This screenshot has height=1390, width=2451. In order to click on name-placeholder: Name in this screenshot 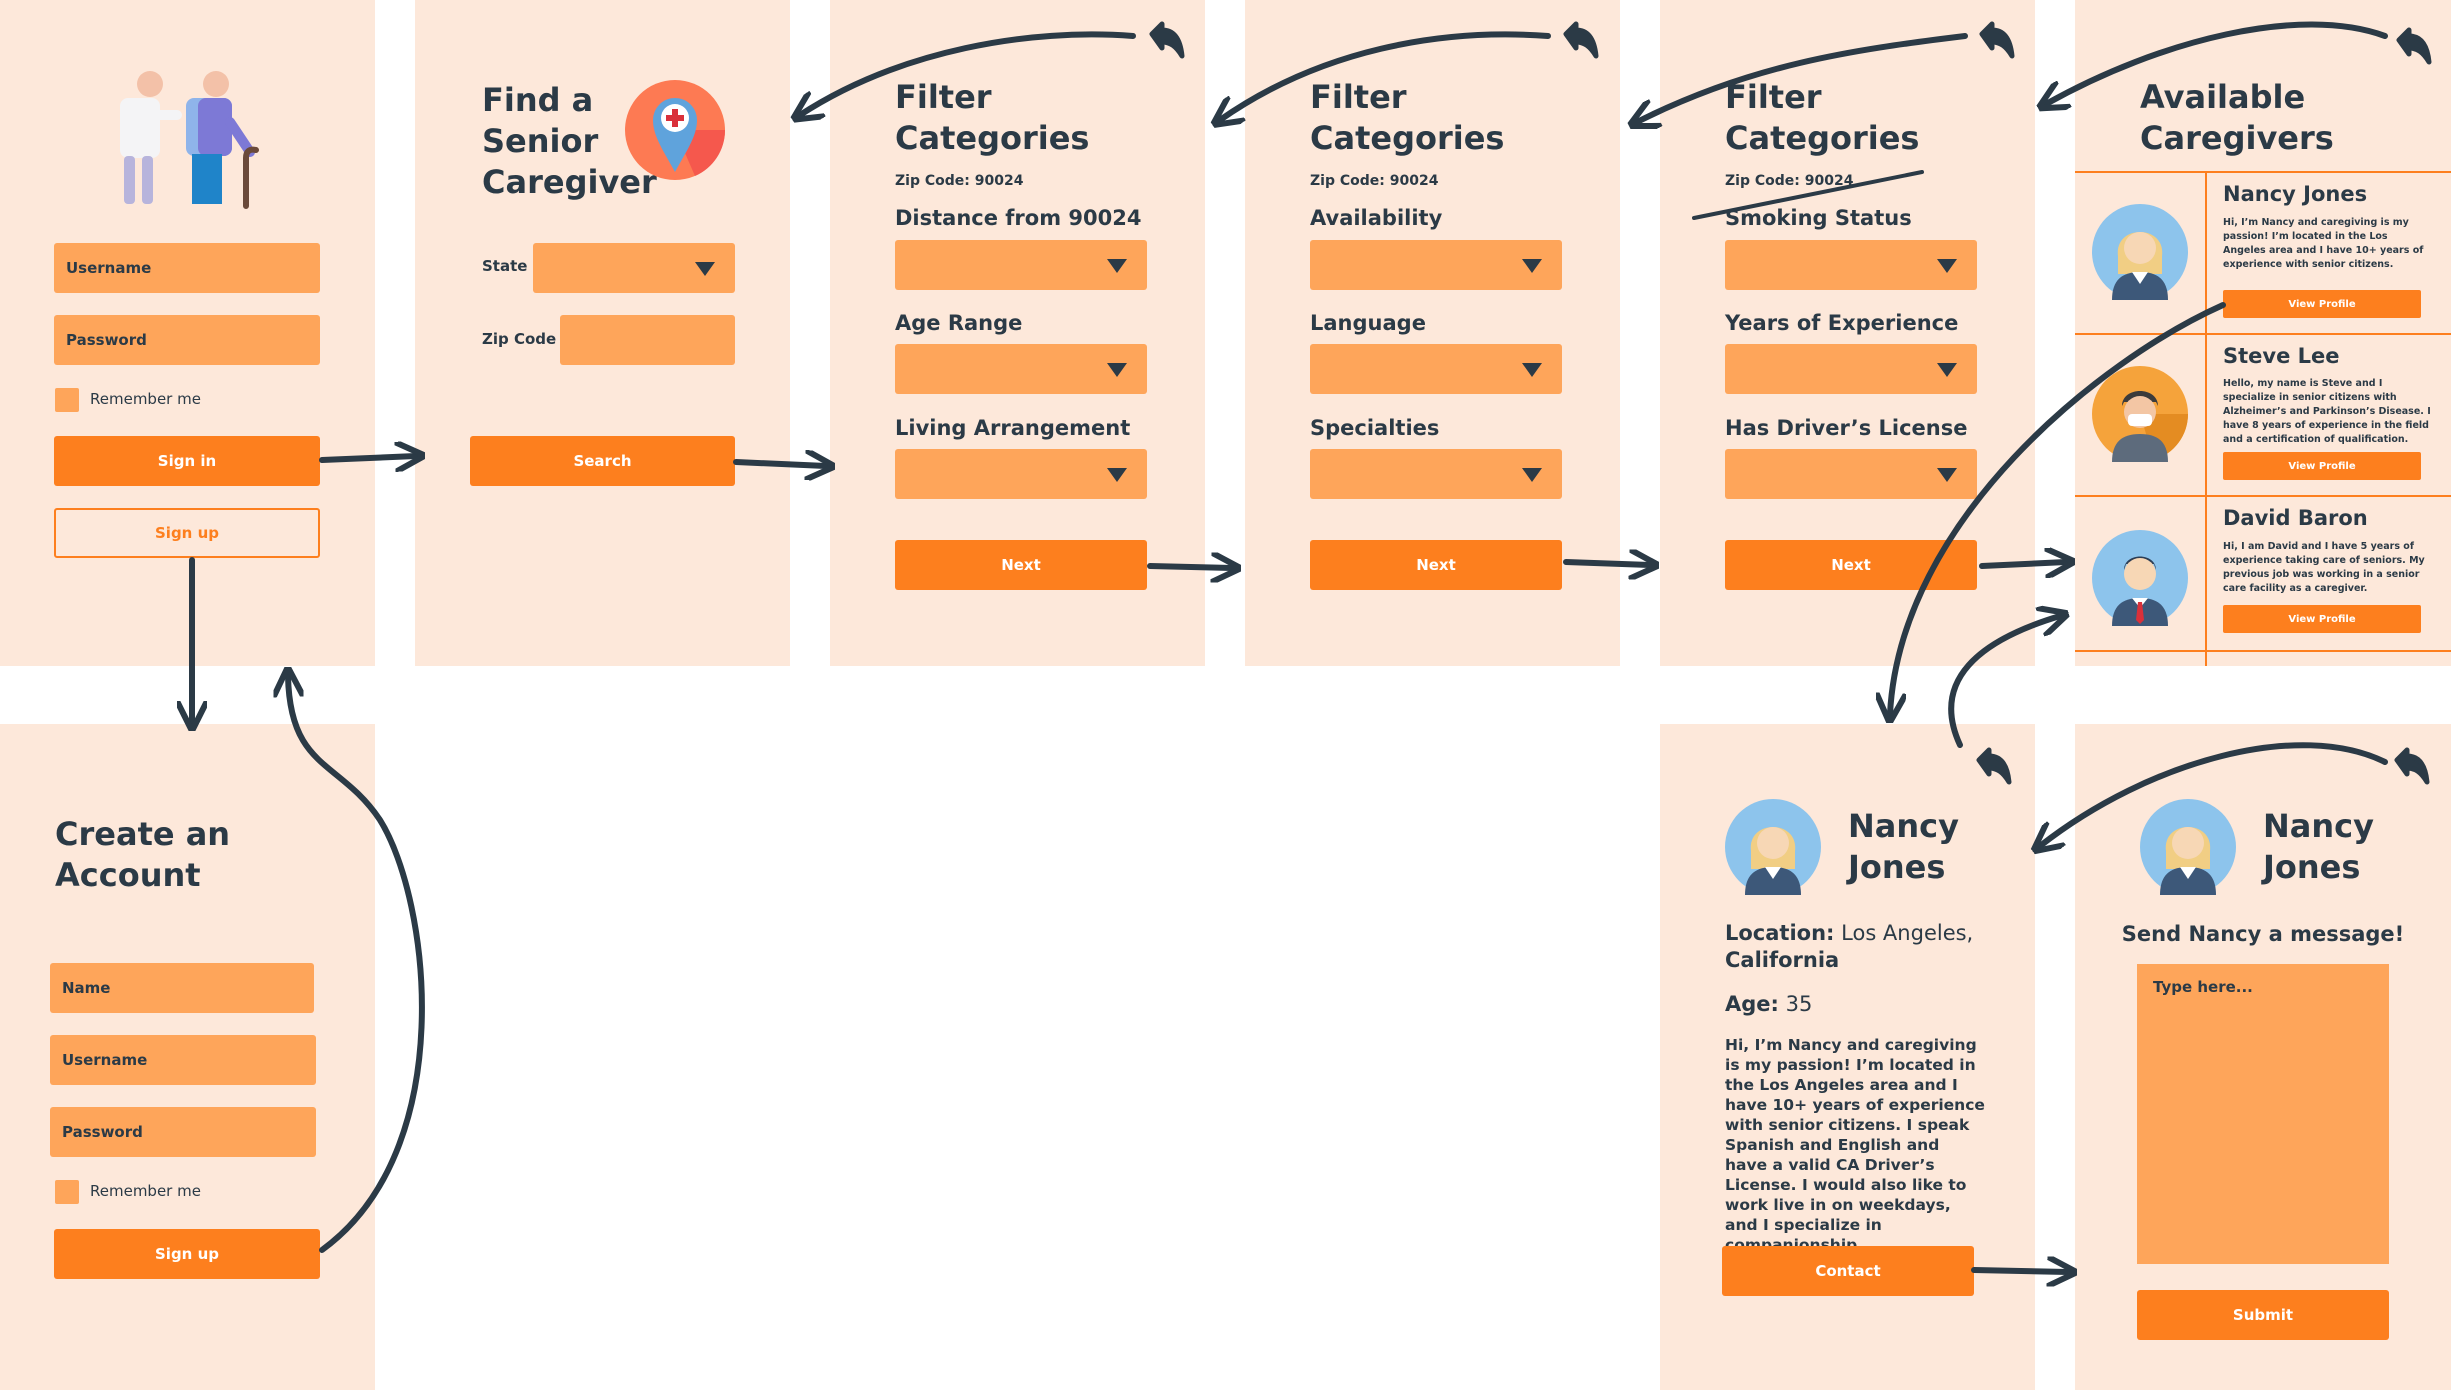, I will do `click(86, 988)`.